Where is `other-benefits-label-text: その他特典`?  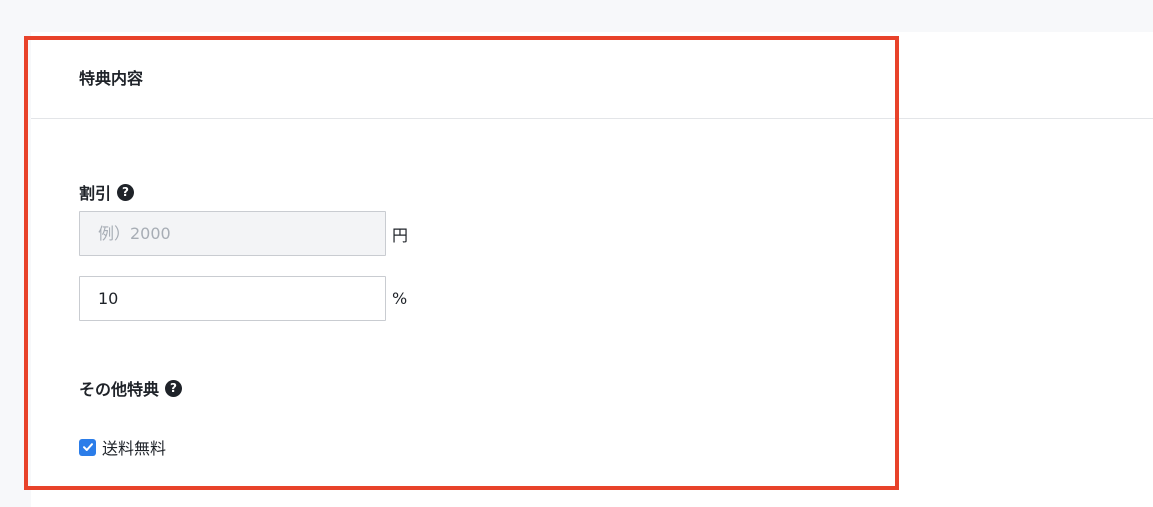
other-benefits-label-text: その他特典 is located at coordinates (119, 389).